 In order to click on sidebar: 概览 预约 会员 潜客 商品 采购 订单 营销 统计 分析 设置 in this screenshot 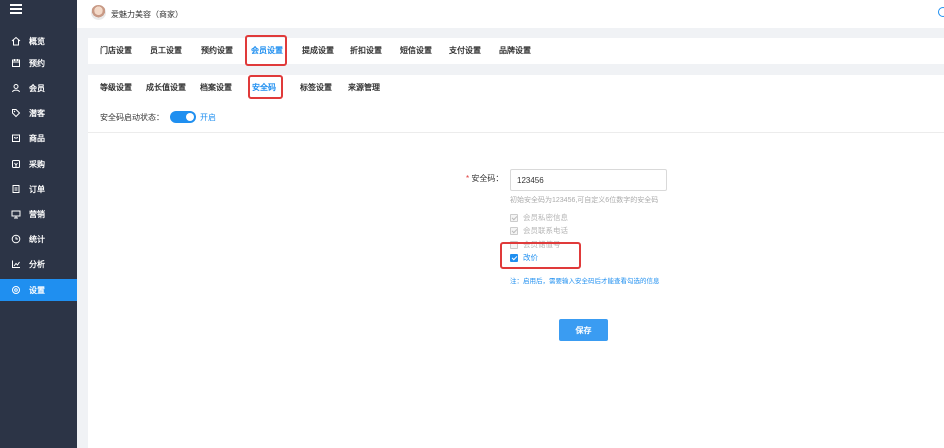, I will do `click(38, 224)`.